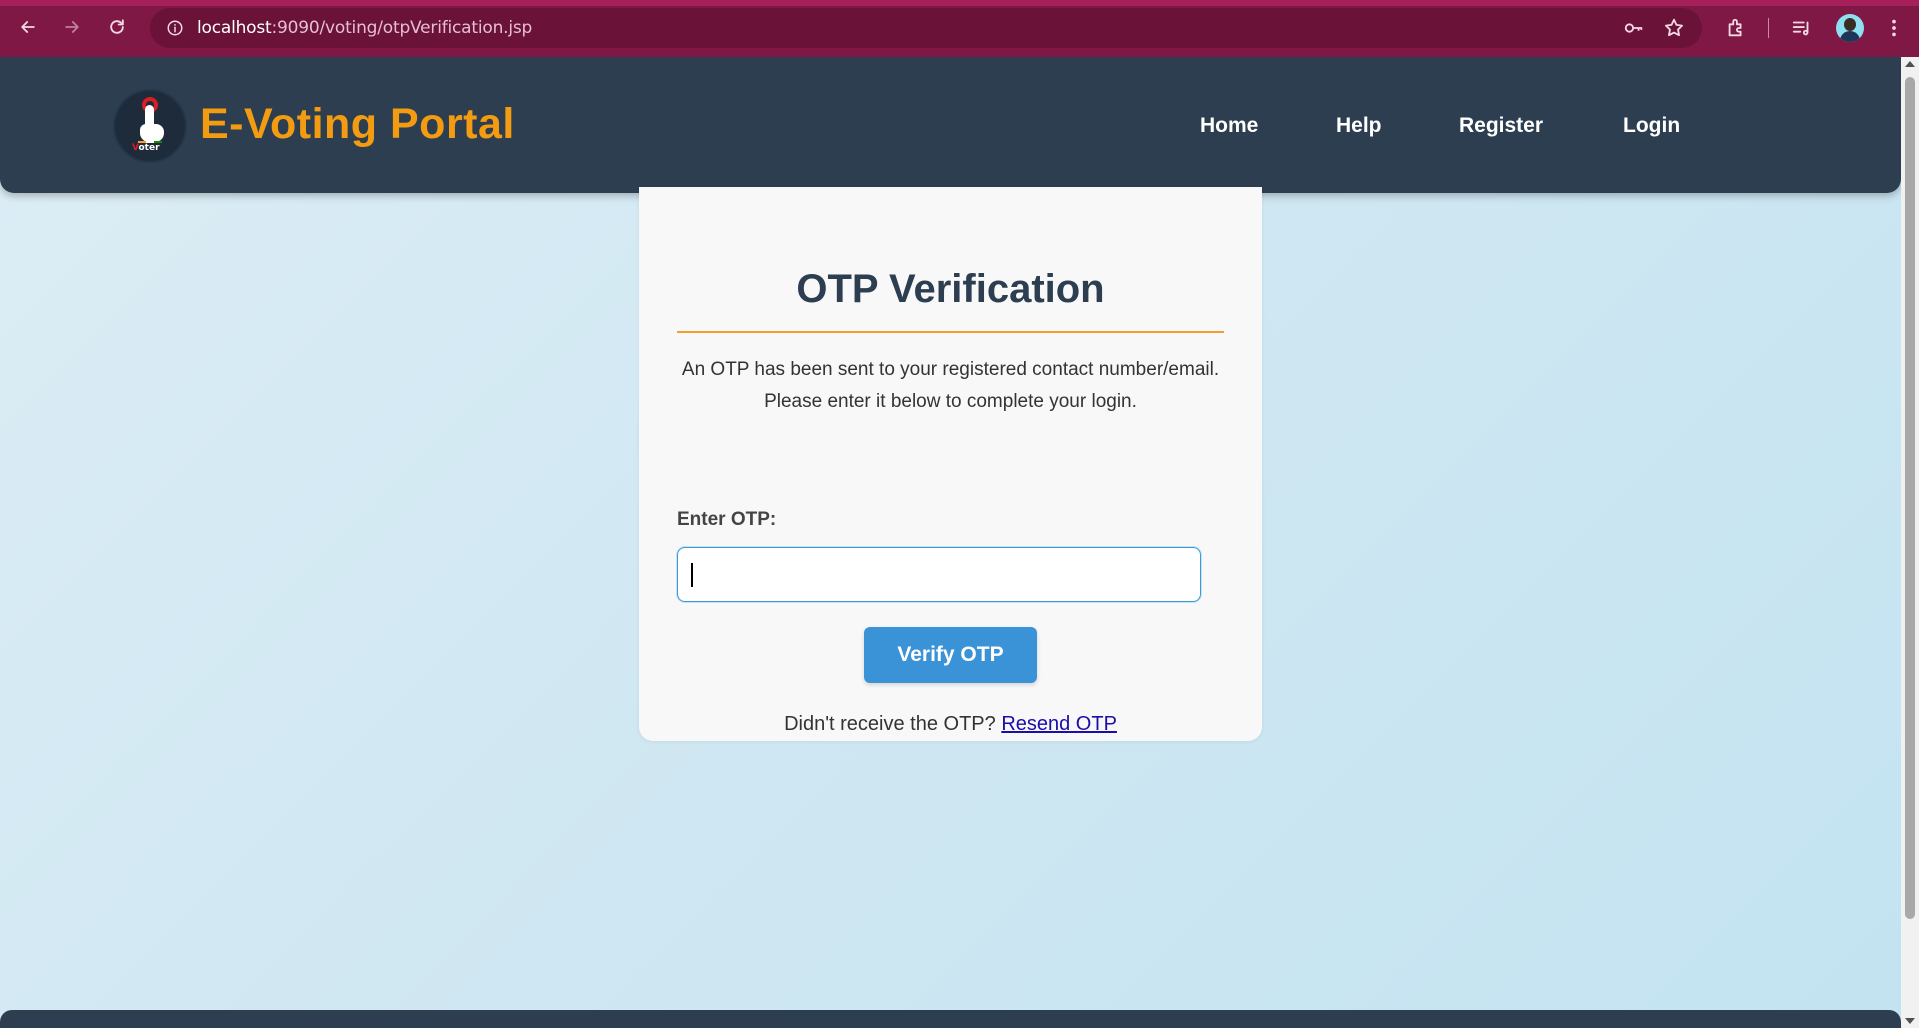  I want to click on logo-text: Voter, so click(146, 148).